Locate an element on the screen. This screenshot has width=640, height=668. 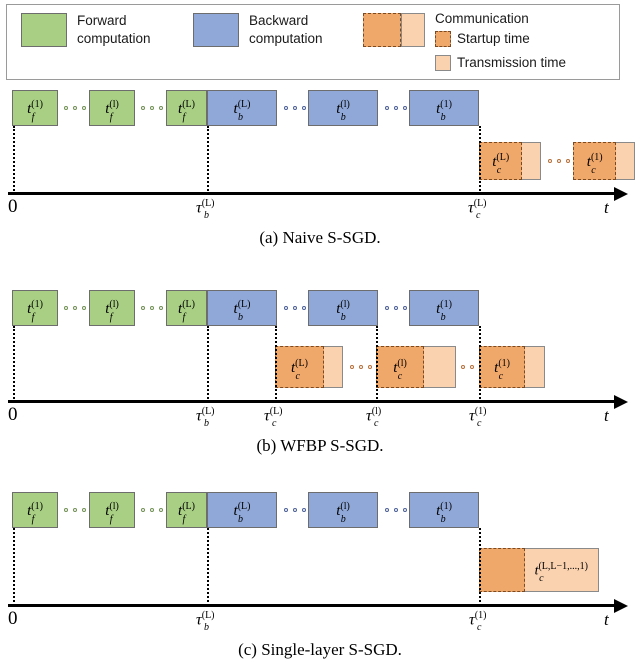
legend-swatch-communication is located at coordinates (394, 30).